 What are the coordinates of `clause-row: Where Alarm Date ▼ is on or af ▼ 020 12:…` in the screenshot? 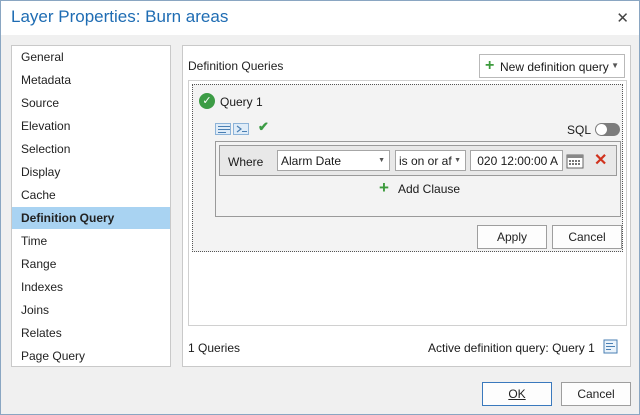 It's located at (418, 160).